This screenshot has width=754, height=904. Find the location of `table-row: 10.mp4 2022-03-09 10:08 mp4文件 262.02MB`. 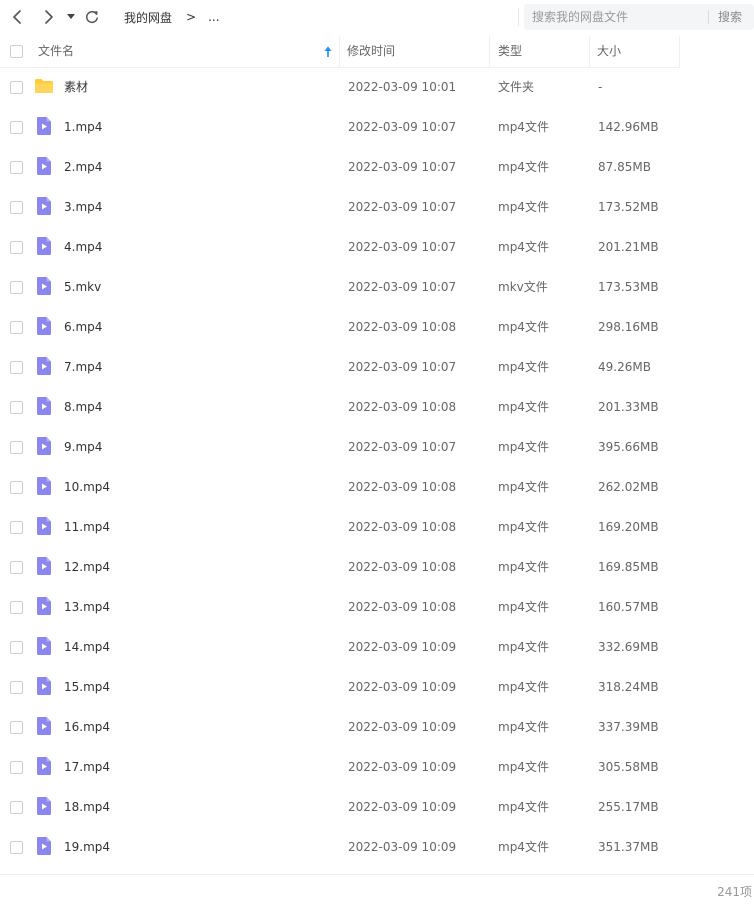

table-row: 10.mp4 2022-03-09 10:08 mp4文件 262.02MB is located at coordinates (377, 487).